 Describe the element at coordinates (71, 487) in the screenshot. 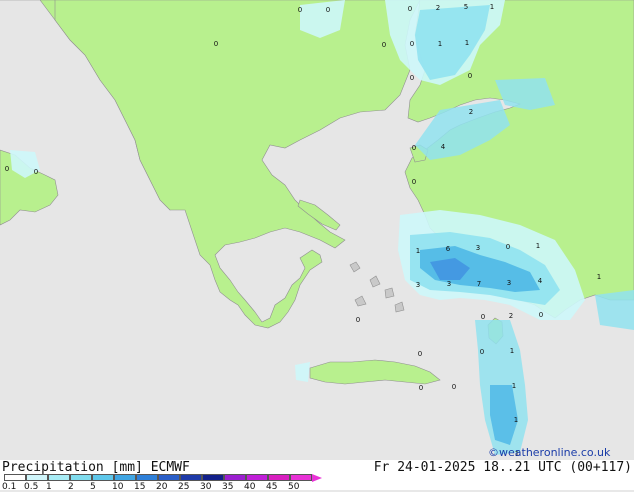

I see `legend-label: 2` at that location.